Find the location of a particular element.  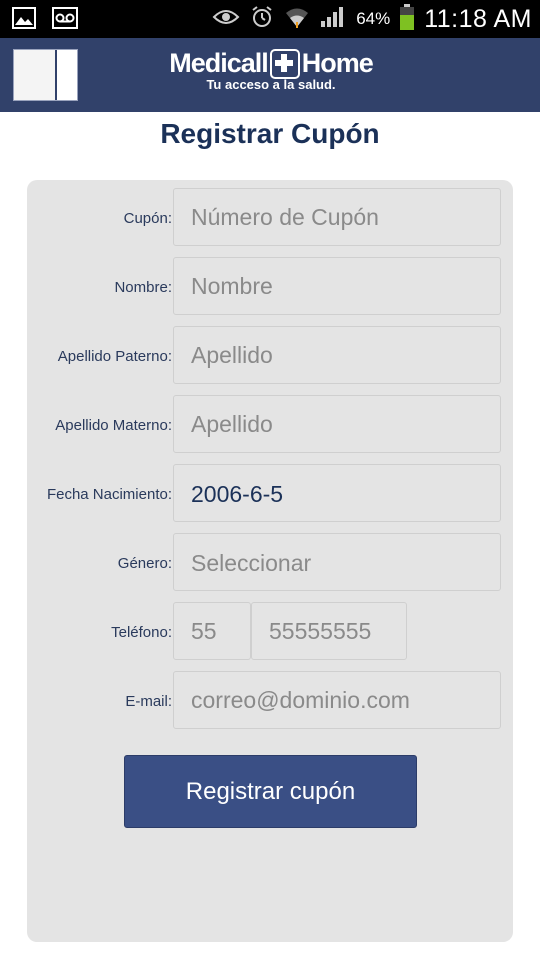

clock: 11:18 AM is located at coordinates (478, 18).